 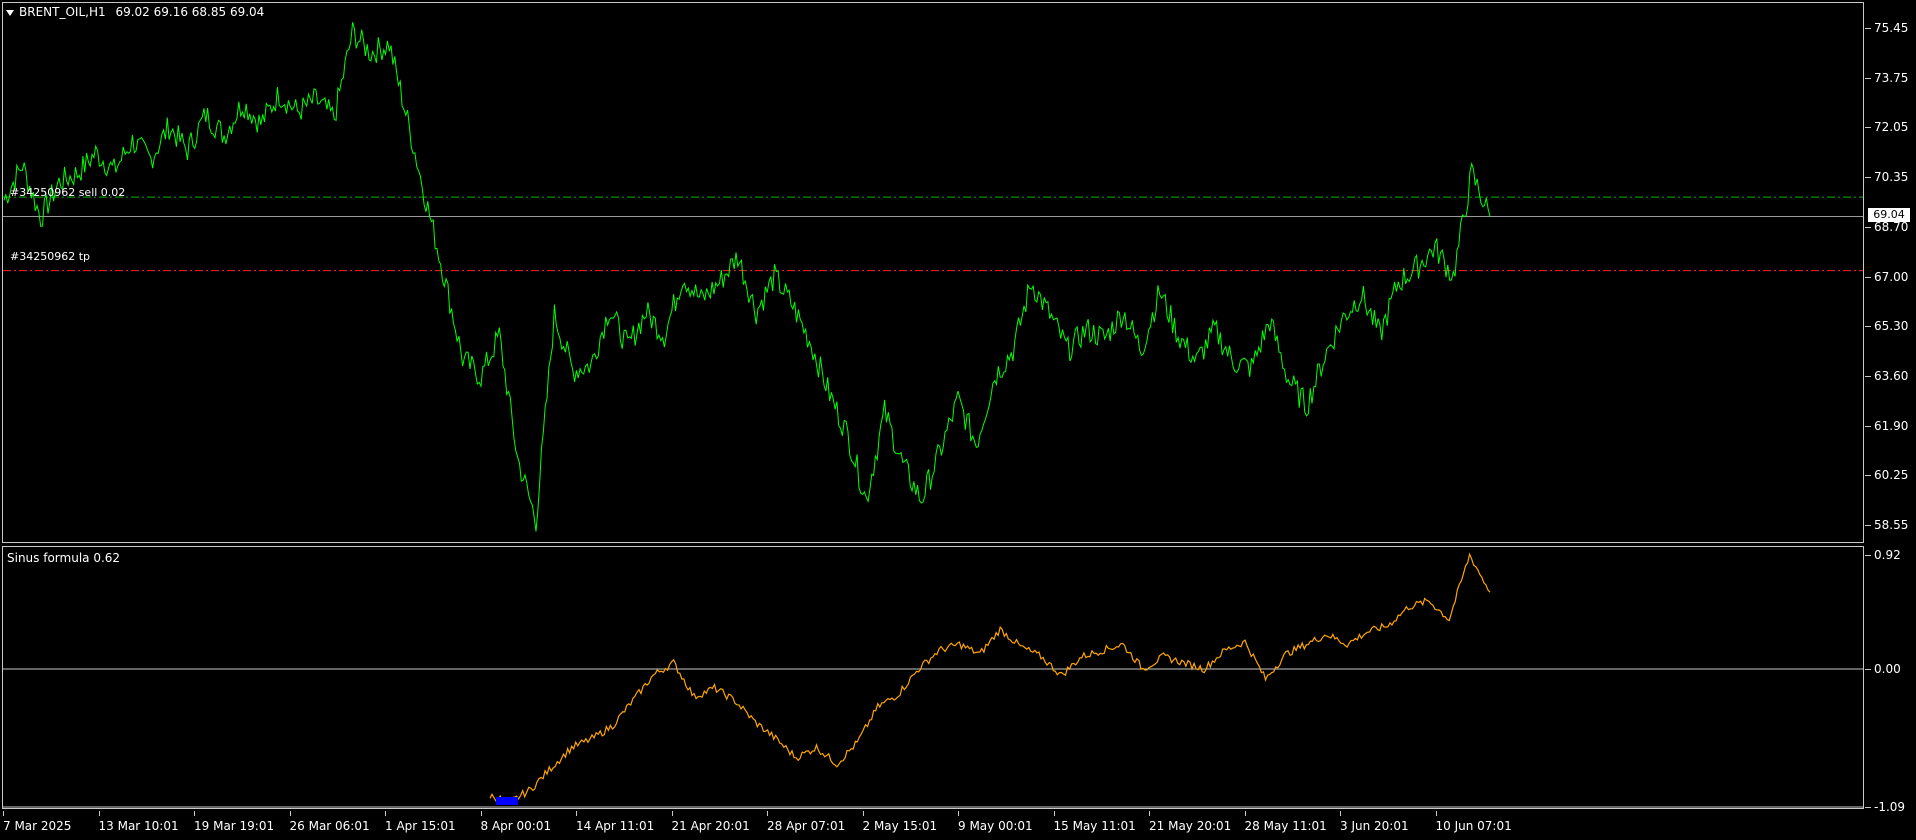 What do you see at coordinates (1883, 669) in the screenshot?
I see `indicator-axis-label: 0.00` at bounding box center [1883, 669].